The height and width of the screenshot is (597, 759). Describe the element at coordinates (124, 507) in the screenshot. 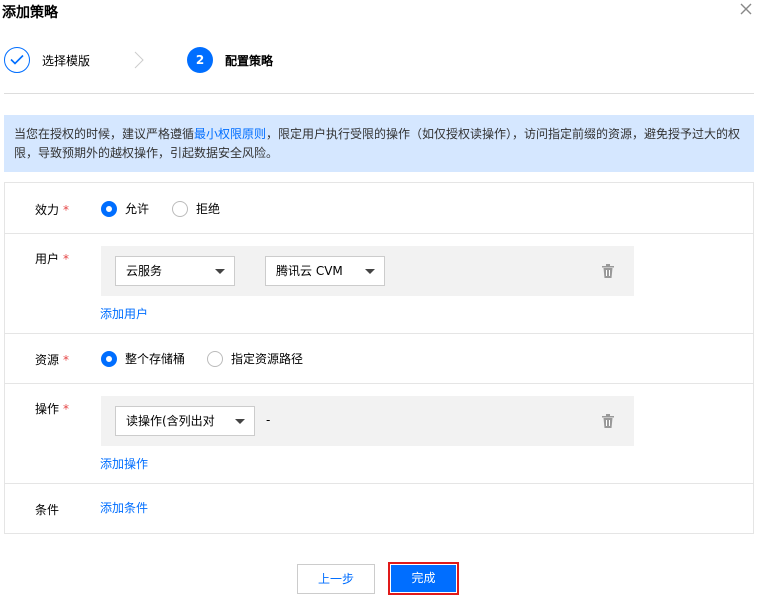

I see `add-condition-link: 添加条件` at that location.